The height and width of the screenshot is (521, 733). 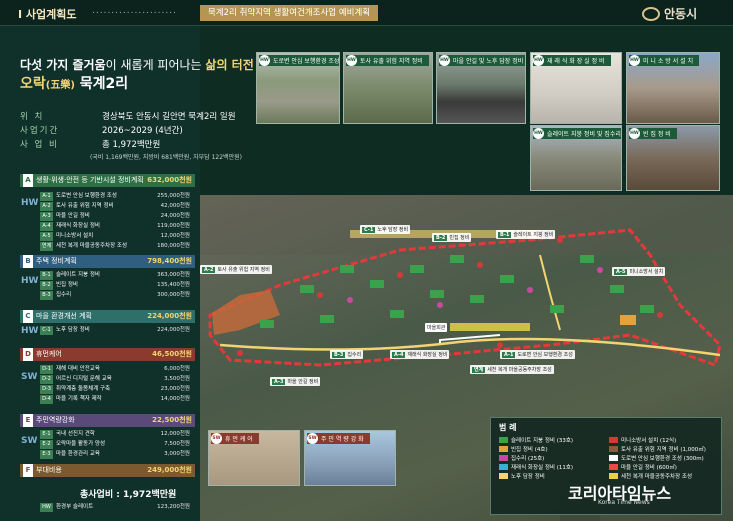 I want to click on map-label-c1: C-1 노후 담장 정비, so click(x=385, y=229).